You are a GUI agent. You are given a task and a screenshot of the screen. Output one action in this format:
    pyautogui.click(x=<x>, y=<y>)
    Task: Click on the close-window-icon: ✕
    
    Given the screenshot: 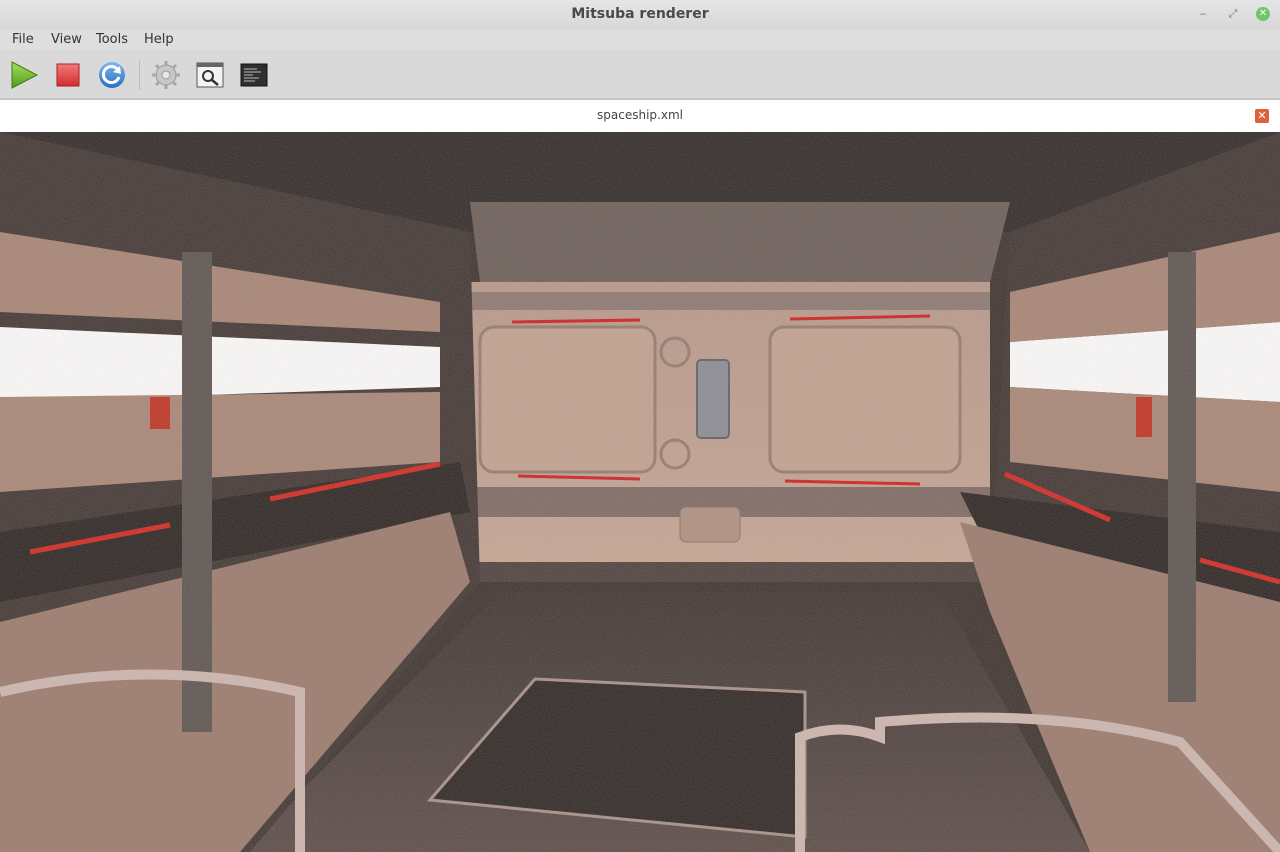 What is the action you would take?
    pyautogui.click(x=1263, y=14)
    